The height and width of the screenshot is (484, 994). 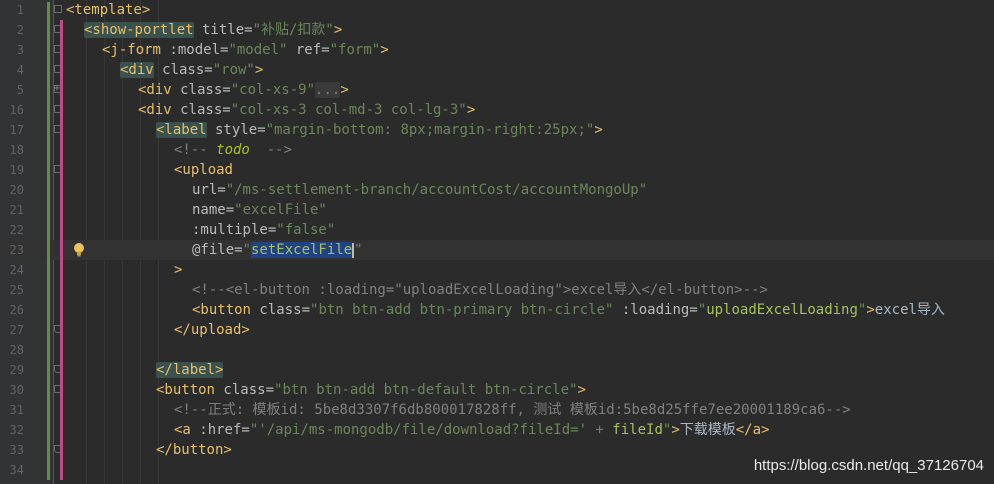 What do you see at coordinates (191, 70) in the screenshot?
I see `code-text: <div class="row">` at bounding box center [191, 70].